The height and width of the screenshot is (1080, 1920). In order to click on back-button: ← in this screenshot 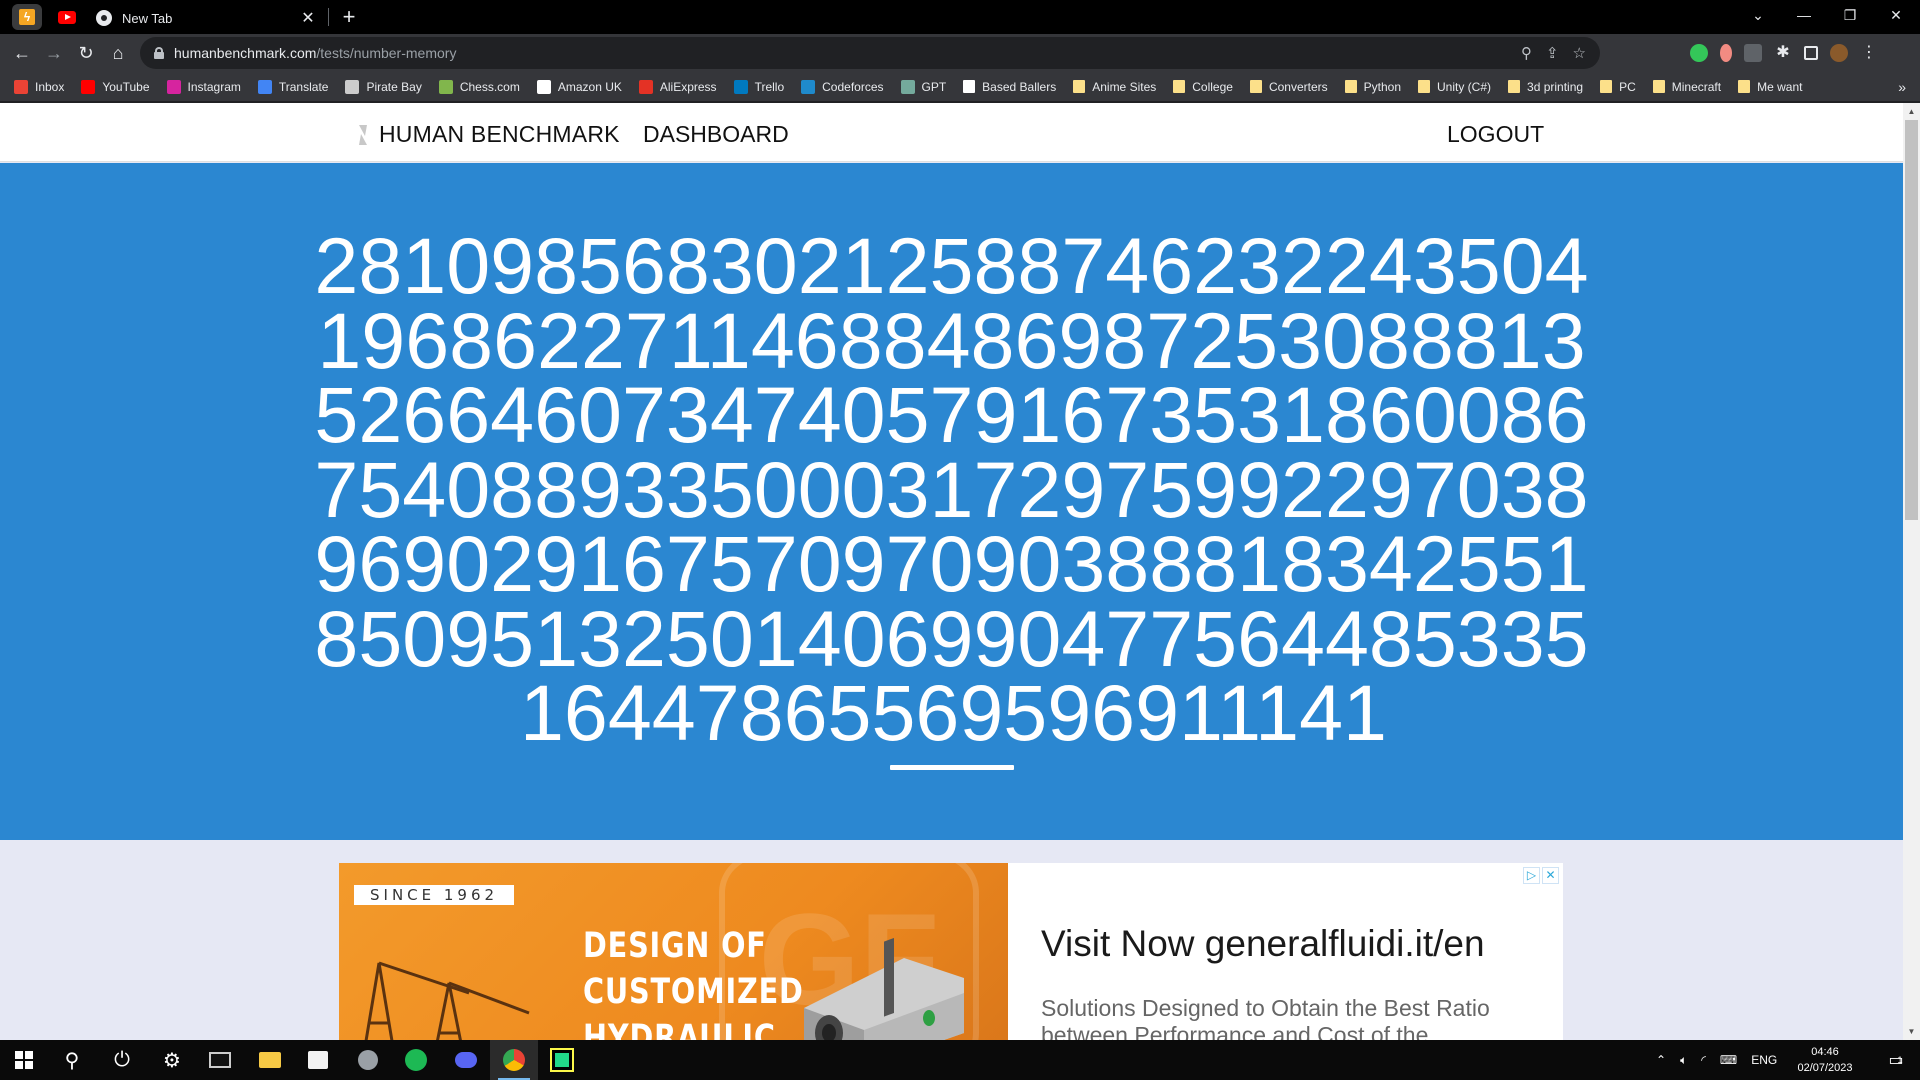, I will do `click(22, 53)`.